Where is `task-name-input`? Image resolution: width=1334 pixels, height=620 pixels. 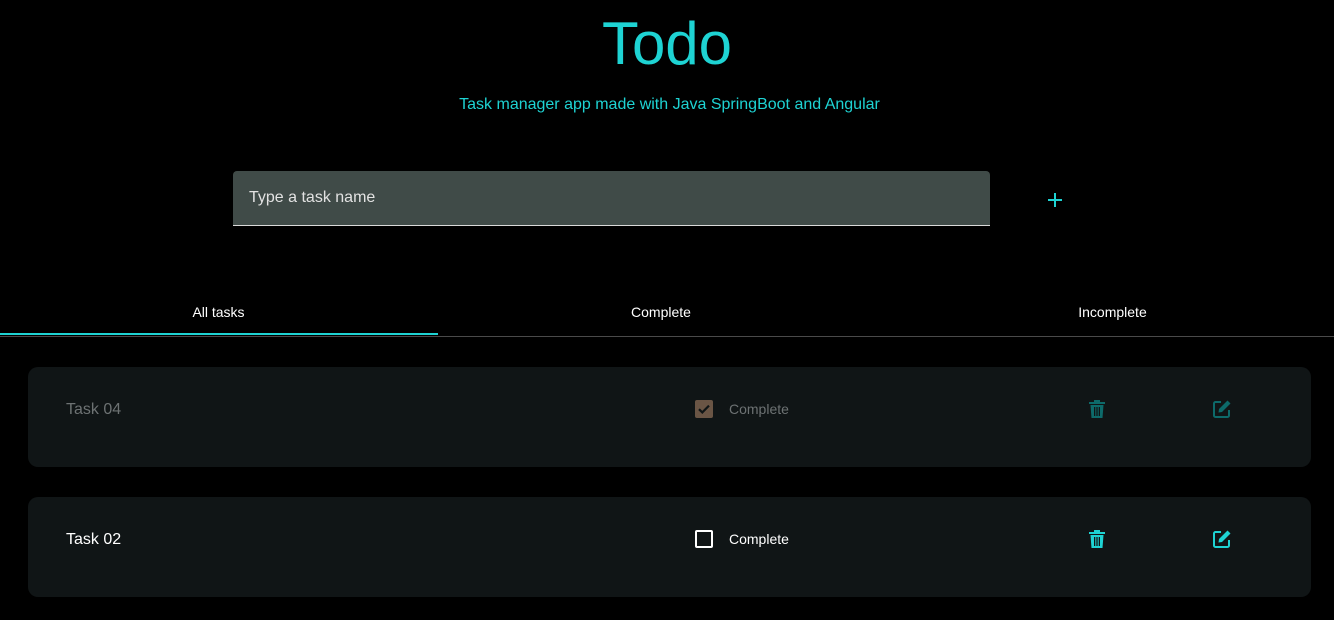
task-name-input is located at coordinates (611, 198).